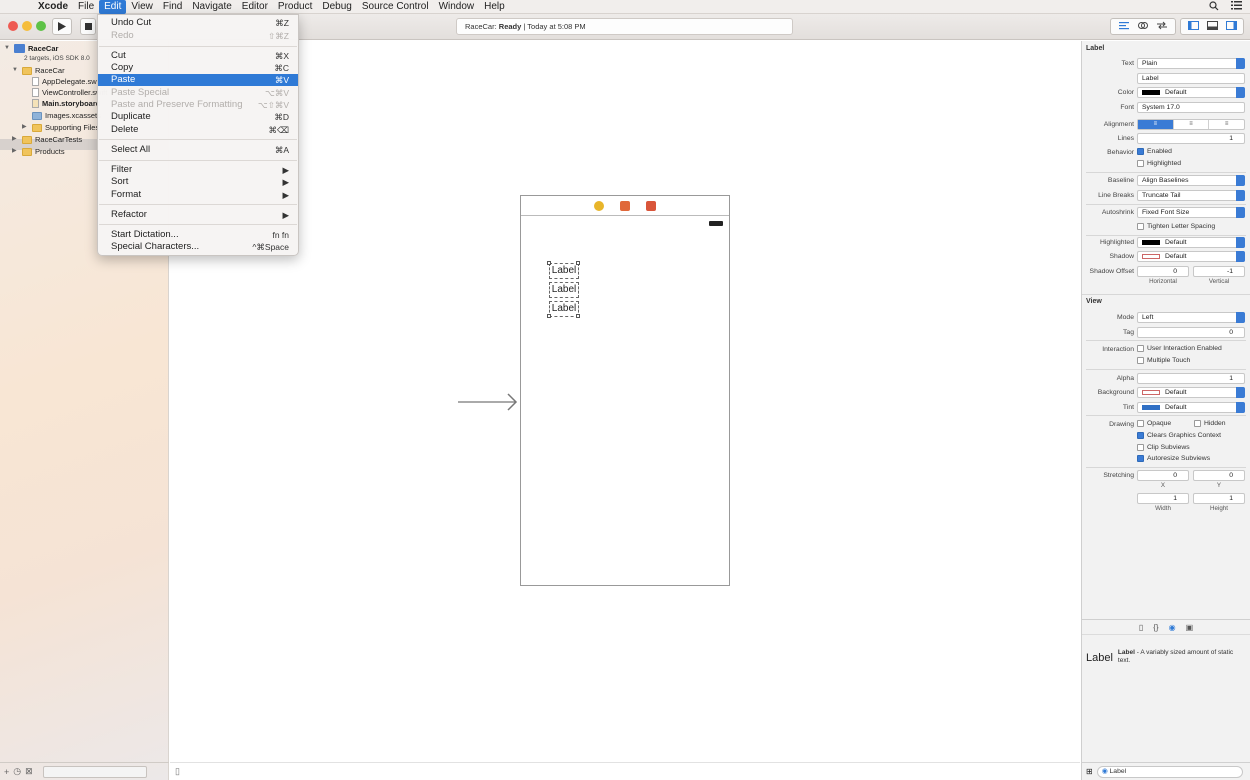  I want to click on align-left-icon: ≡, so click(1156, 124).